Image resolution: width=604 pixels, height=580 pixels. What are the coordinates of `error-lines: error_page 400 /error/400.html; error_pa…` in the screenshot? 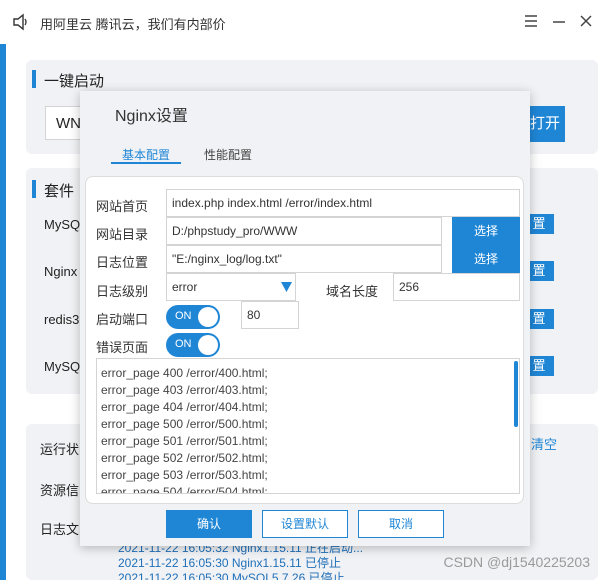 It's located at (182, 429).